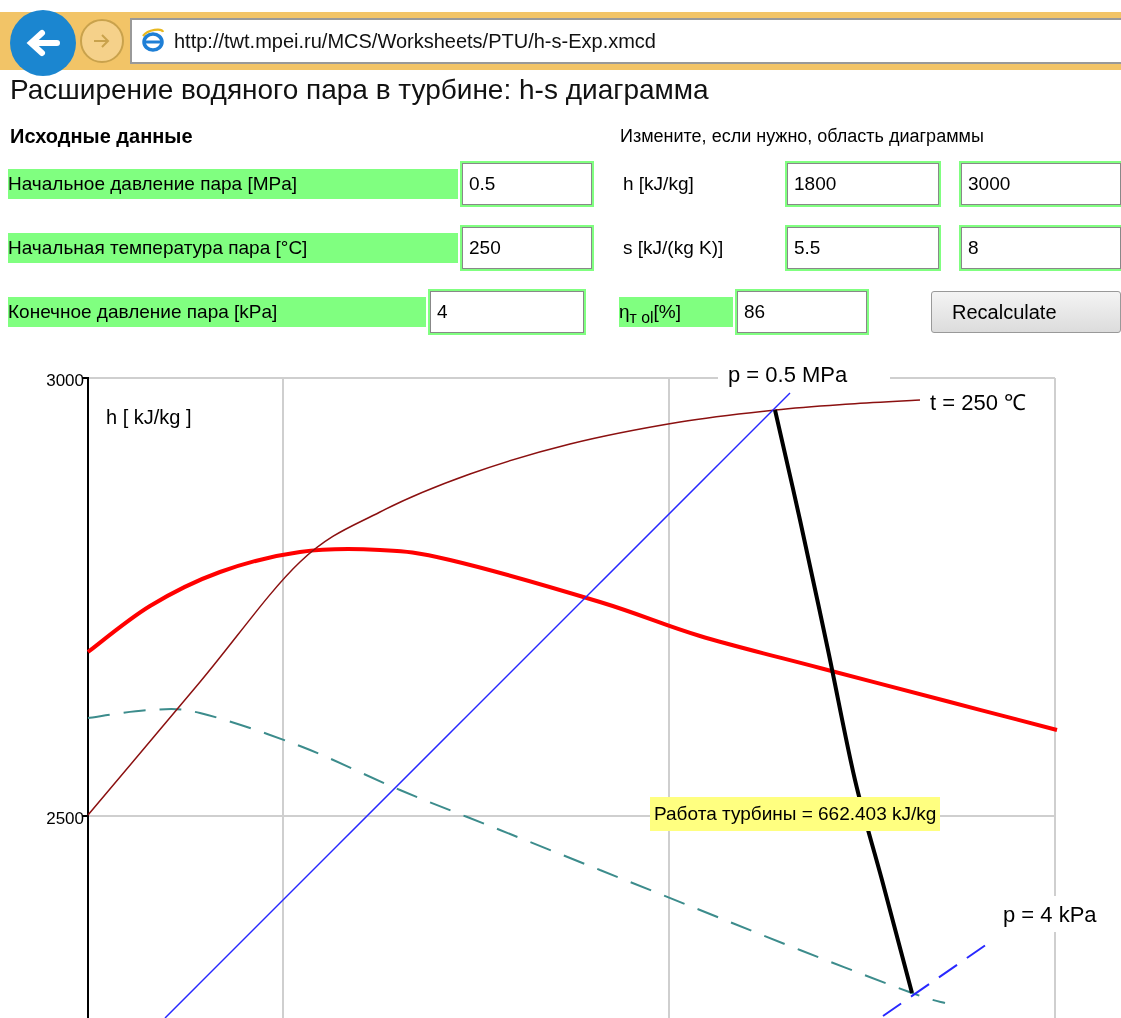  Describe the element at coordinates (1041, 184) in the screenshot. I see `input-field: 3000` at that location.